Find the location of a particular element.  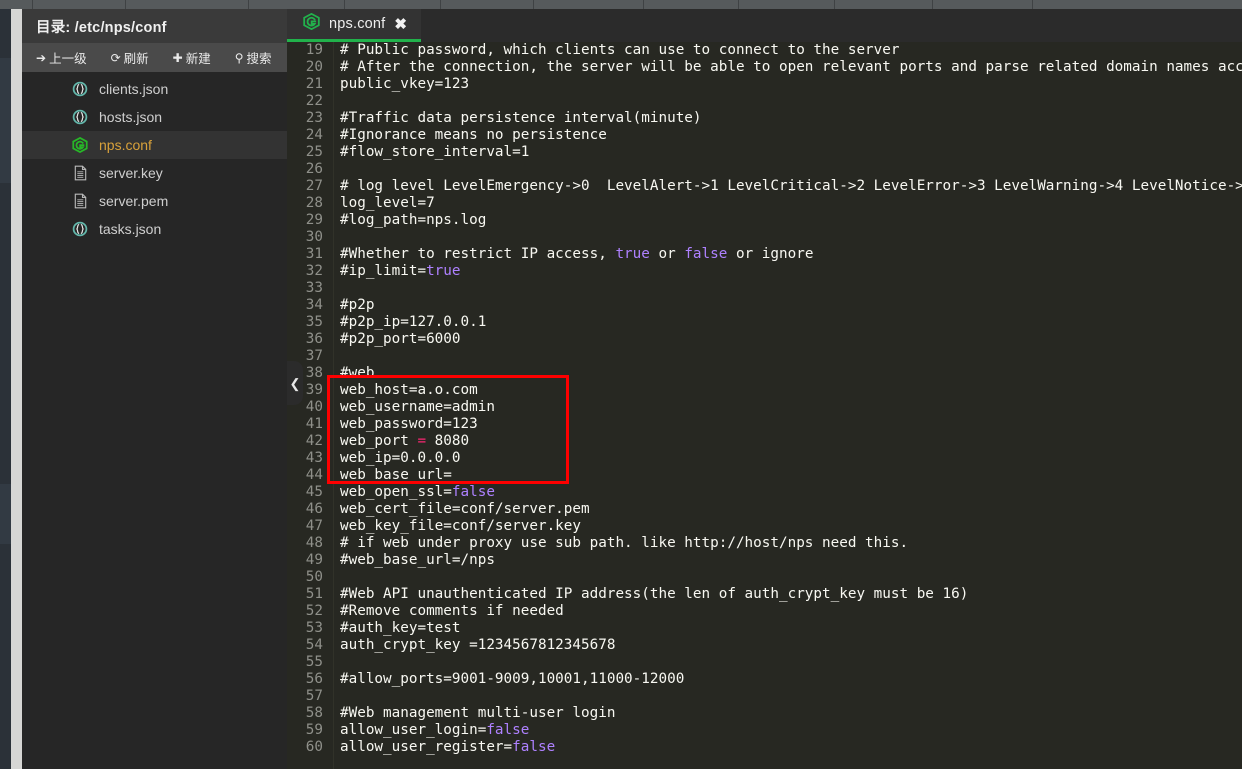

line-number: 19 is located at coordinates (314, 50).